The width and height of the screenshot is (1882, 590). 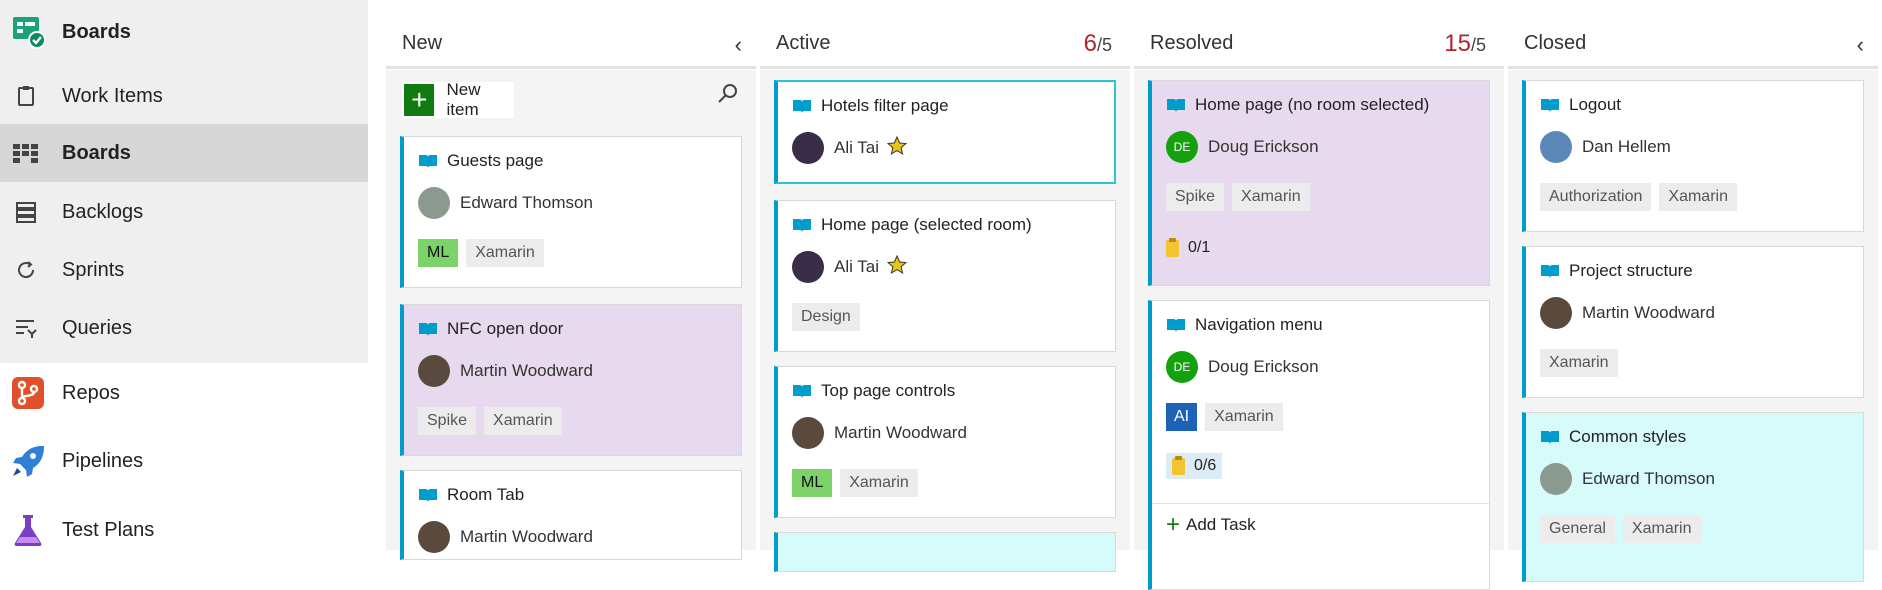 What do you see at coordinates (1205, 465) in the screenshot?
I see `task-count: 0/6` at bounding box center [1205, 465].